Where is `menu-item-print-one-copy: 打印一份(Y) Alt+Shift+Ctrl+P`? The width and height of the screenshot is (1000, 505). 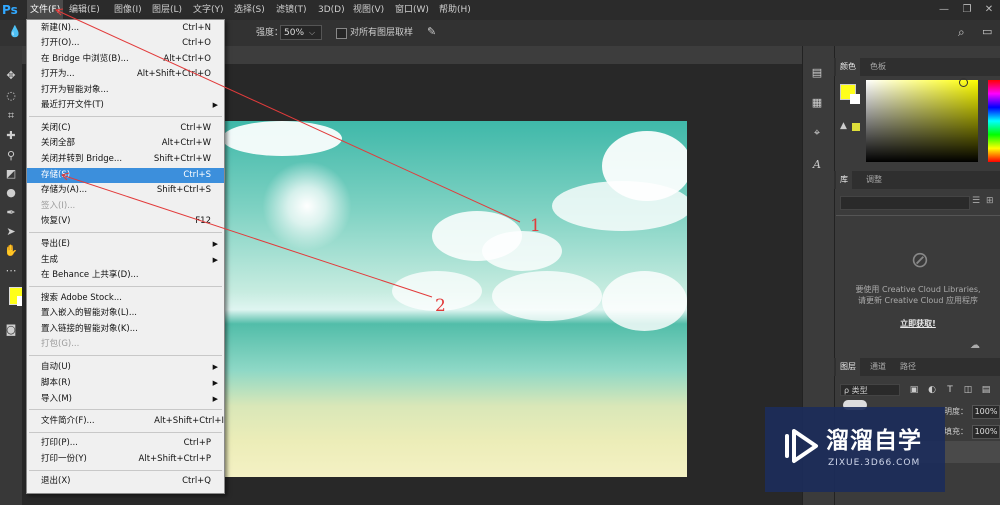
menu-item-print-one-copy: 打印一份(Y) Alt+Shift+Ctrl+P is located at coordinates (125, 459).